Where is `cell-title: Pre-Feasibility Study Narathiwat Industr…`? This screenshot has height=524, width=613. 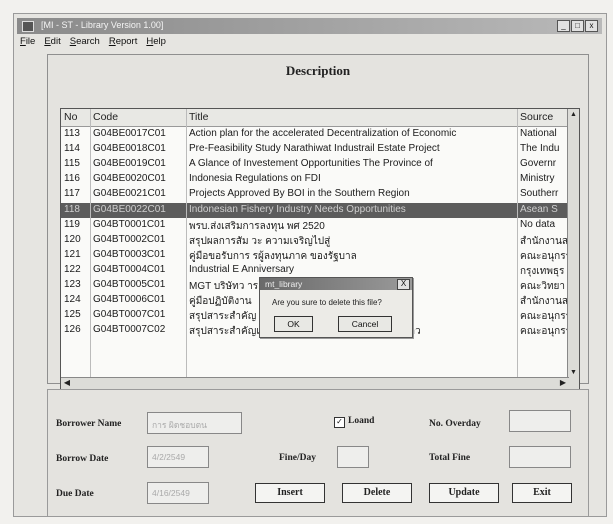
cell-title: Pre-Feasibility Study Narathiwat Industr… is located at coordinates (314, 149).